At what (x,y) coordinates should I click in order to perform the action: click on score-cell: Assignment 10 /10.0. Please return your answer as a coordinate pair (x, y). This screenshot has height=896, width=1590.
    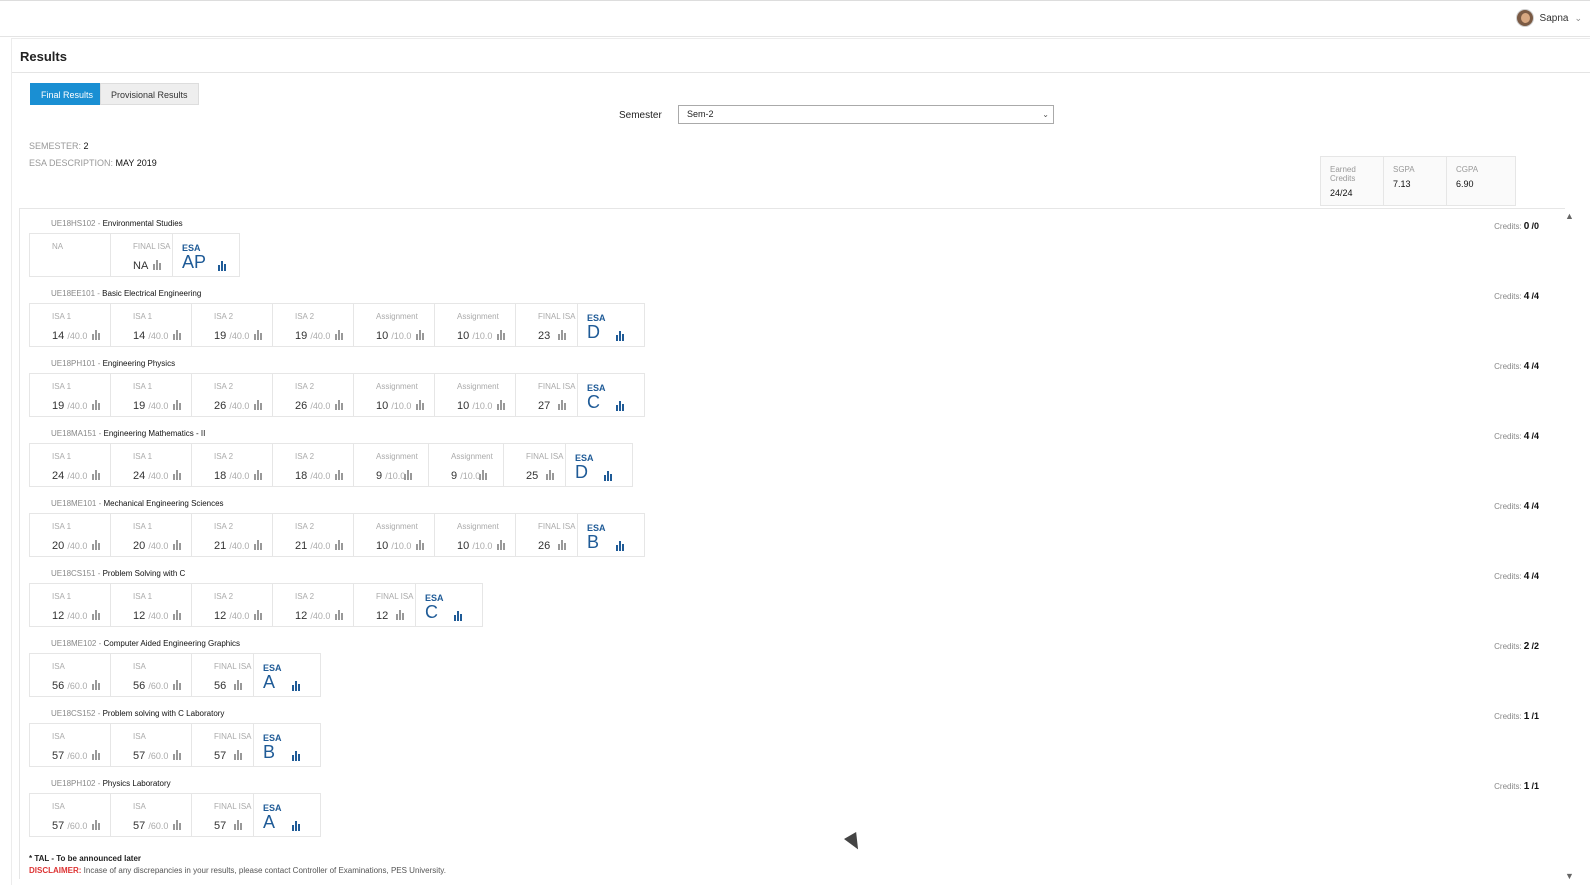
    Looking at the image, I should click on (475, 535).